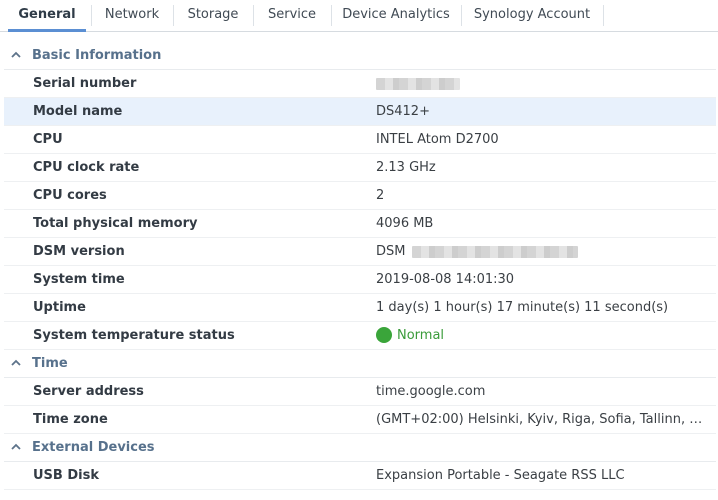 This screenshot has height=500, width=718. I want to click on row-cpu-clock-rate: CPU clock rate 2.13 GHz, so click(360, 168).